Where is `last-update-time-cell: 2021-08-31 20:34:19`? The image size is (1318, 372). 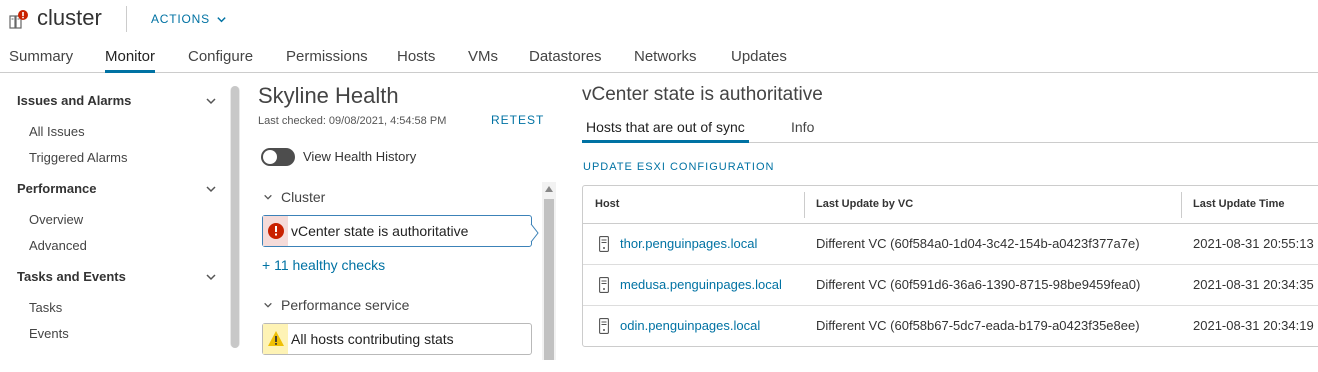 last-update-time-cell: 2021-08-31 20:34:19 is located at coordinates (1253, 325).